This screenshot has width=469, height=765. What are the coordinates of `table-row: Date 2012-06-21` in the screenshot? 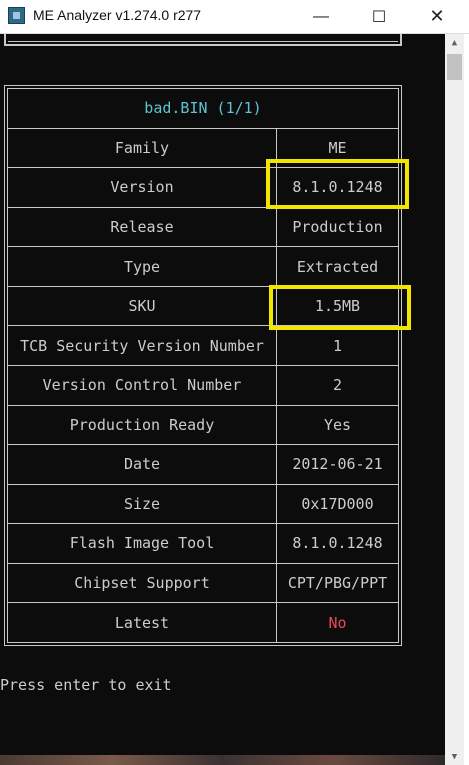 It's located at (203, 464).